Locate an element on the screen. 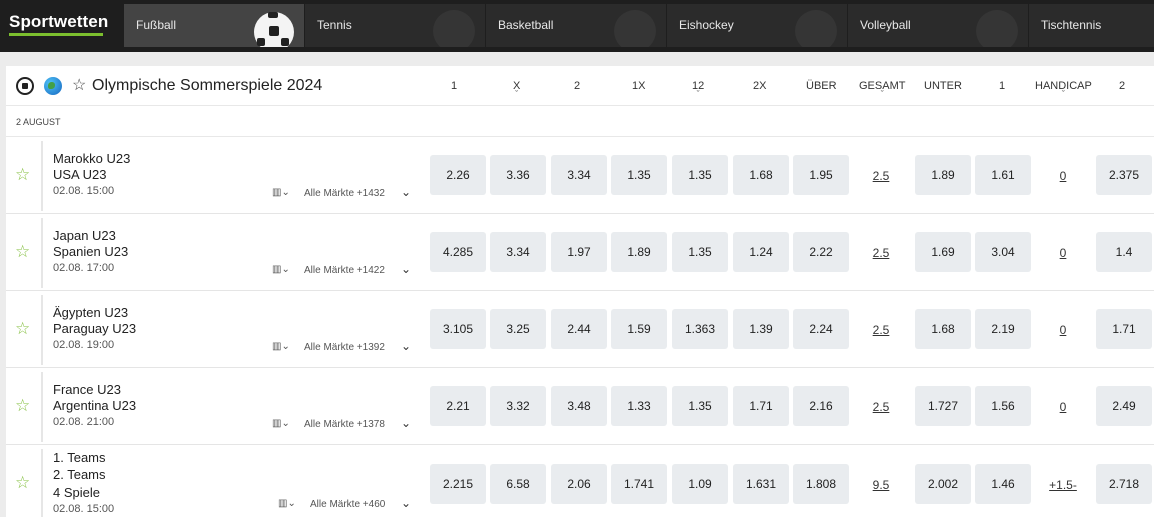  odd-x: 3.32 is located at coordinates (518, 406).